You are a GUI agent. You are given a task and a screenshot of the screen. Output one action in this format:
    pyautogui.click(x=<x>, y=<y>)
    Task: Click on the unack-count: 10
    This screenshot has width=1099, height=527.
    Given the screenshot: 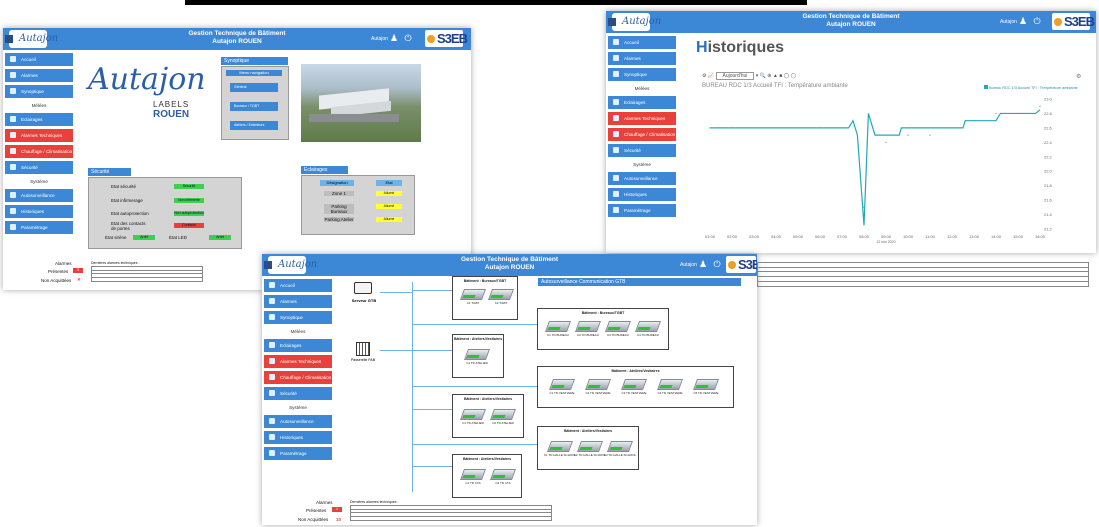 What is the action you would take?
    pyautogui.click(x=338, y=519)
    